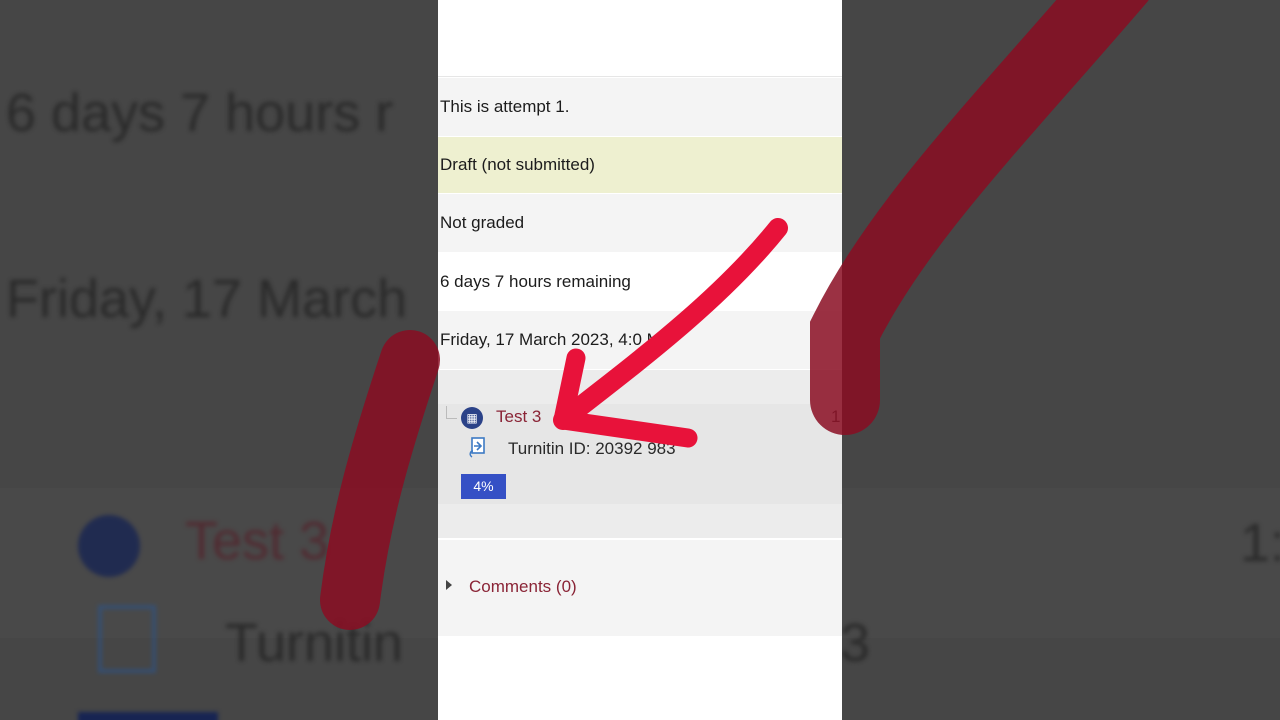 This screenshot has height=720, width=1280. What do you see at coordinates (472, 418) in the screenshot?
I see `file-icon: ▦` at bounding box center [472, 418].